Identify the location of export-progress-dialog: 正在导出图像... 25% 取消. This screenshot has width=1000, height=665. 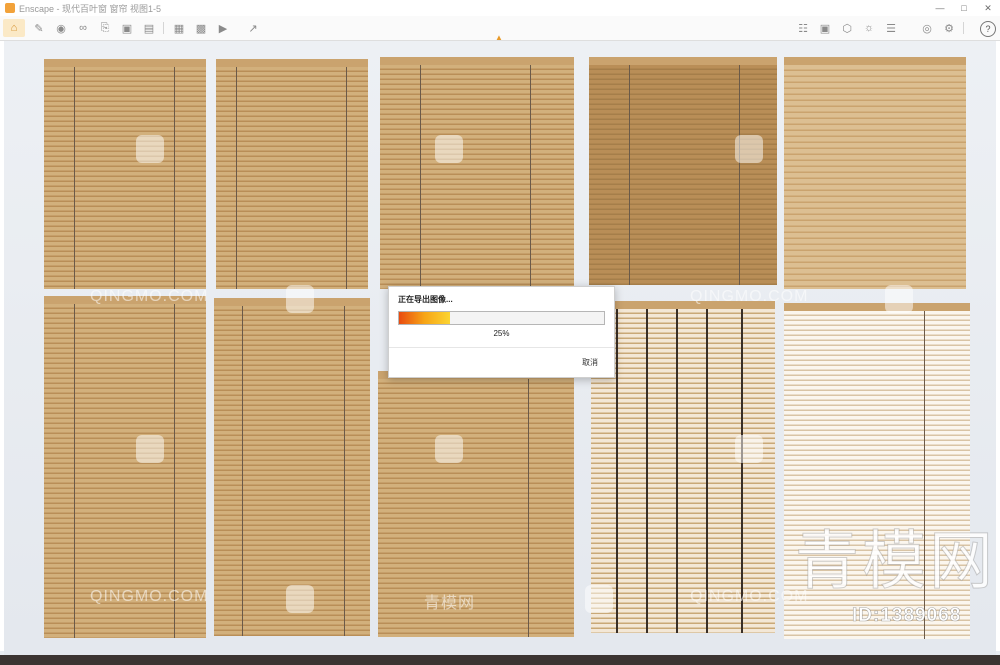
(501, 332).